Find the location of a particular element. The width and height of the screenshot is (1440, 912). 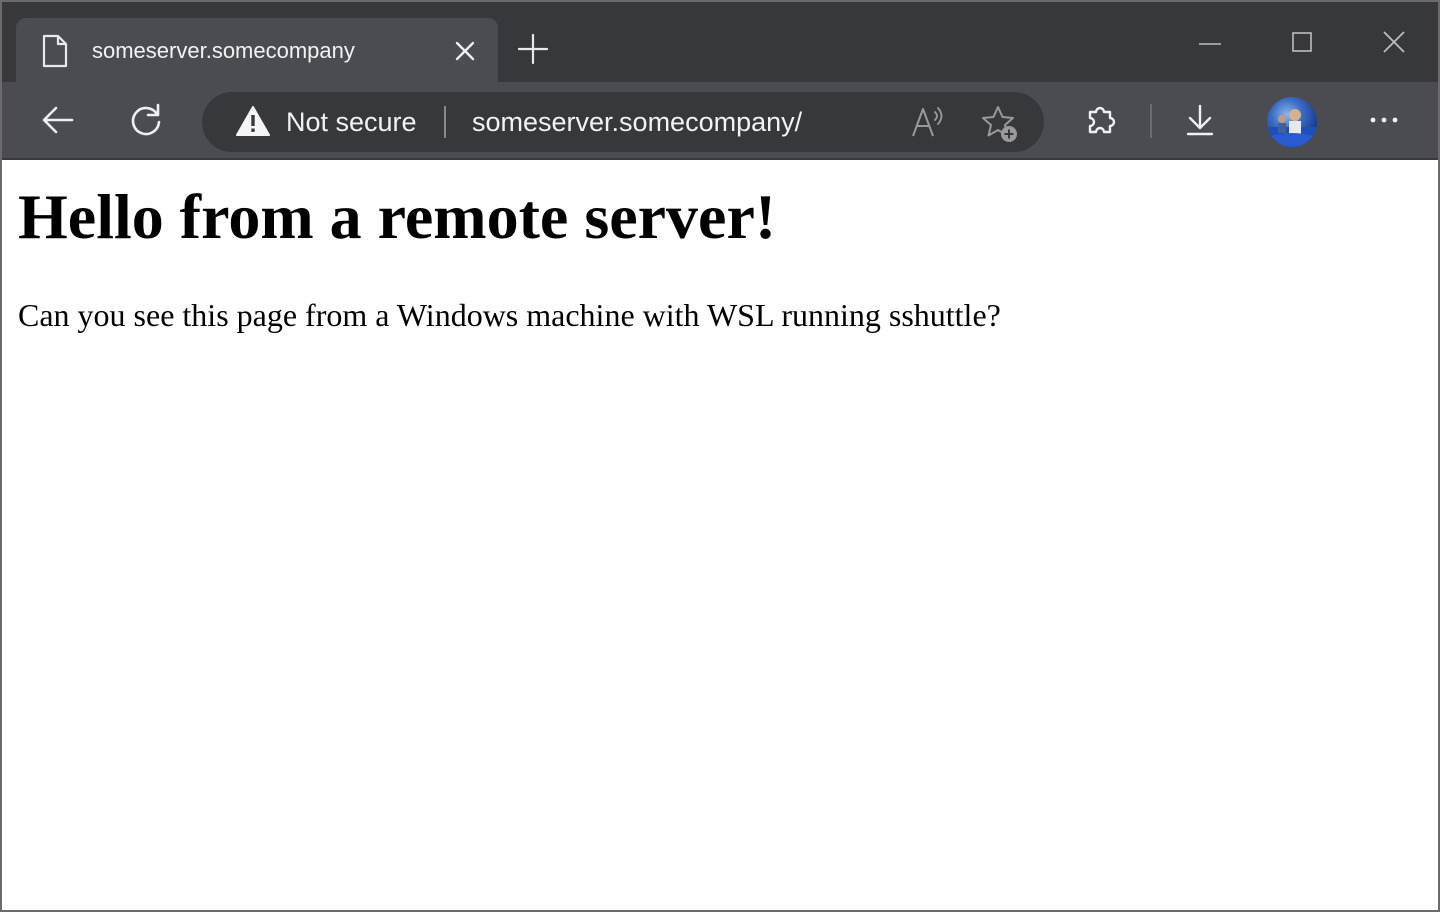

read-aloud-icon is located at coordinates (928, 122).